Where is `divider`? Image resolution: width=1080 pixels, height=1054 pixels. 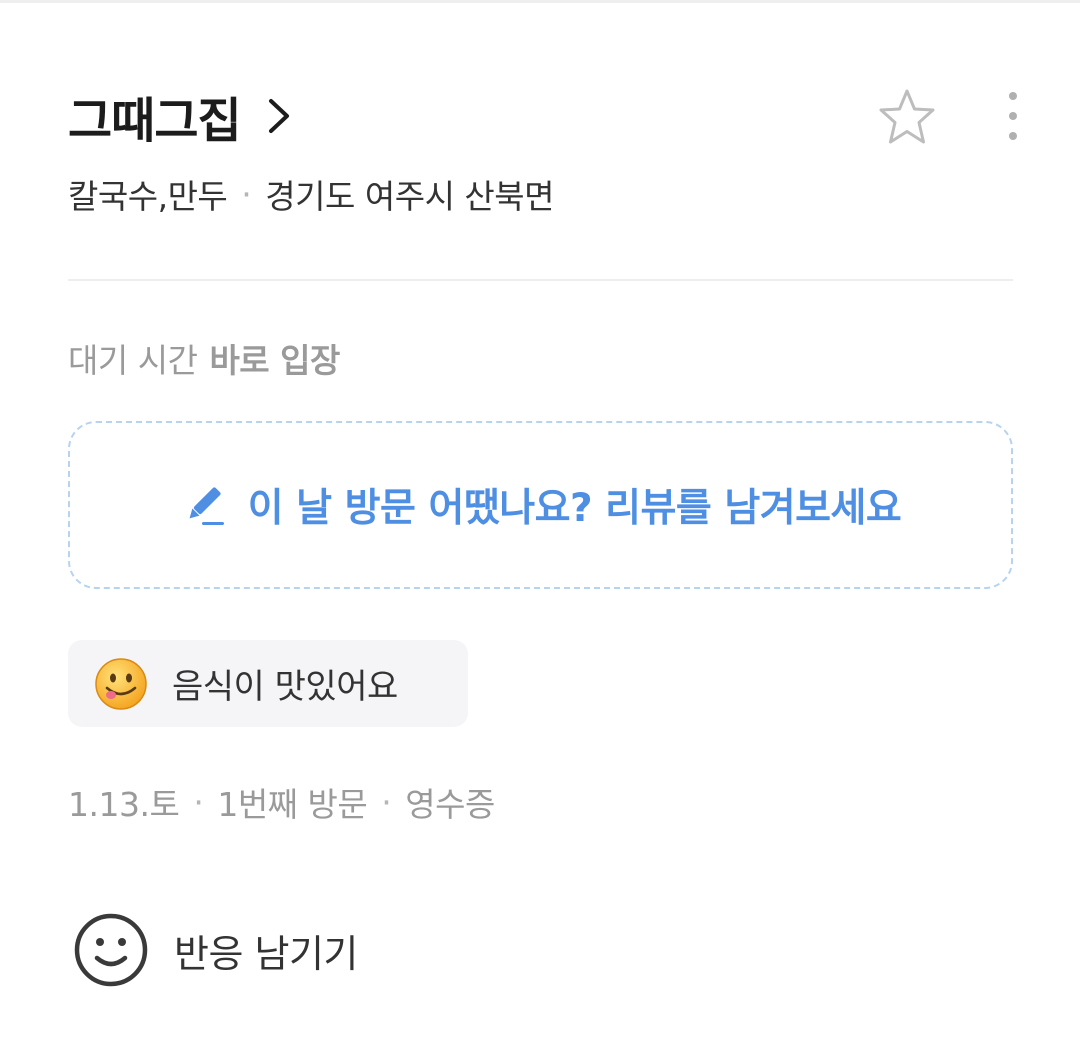
divider is located at coordinates (540, 280).